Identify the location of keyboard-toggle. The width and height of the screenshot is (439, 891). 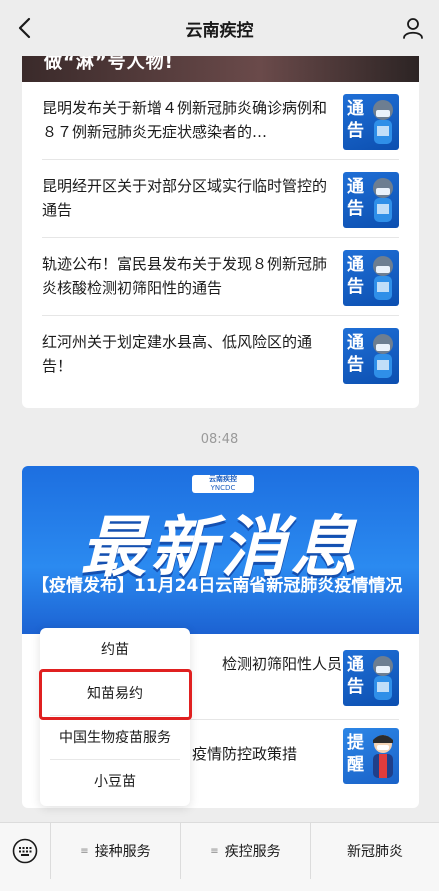
(25, 851).